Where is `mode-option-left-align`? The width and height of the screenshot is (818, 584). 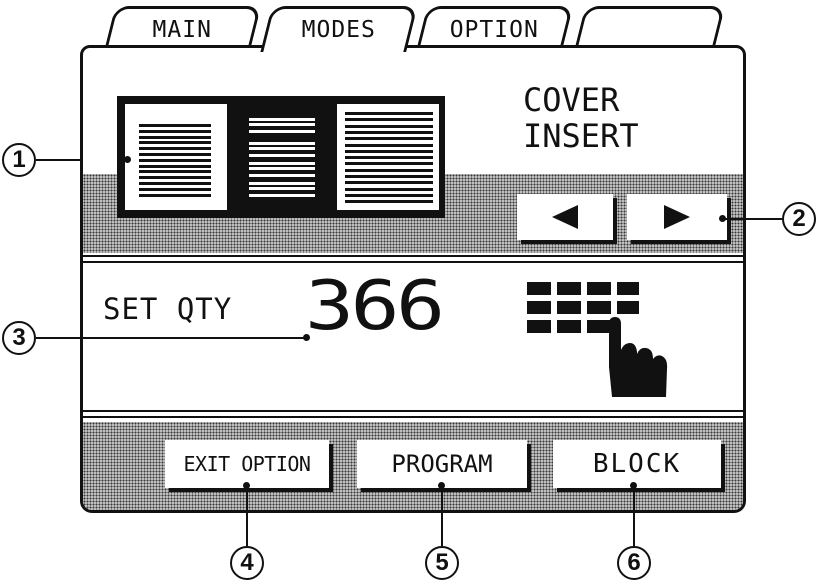
mode-option-left-align is located at coordinates (176, 157).